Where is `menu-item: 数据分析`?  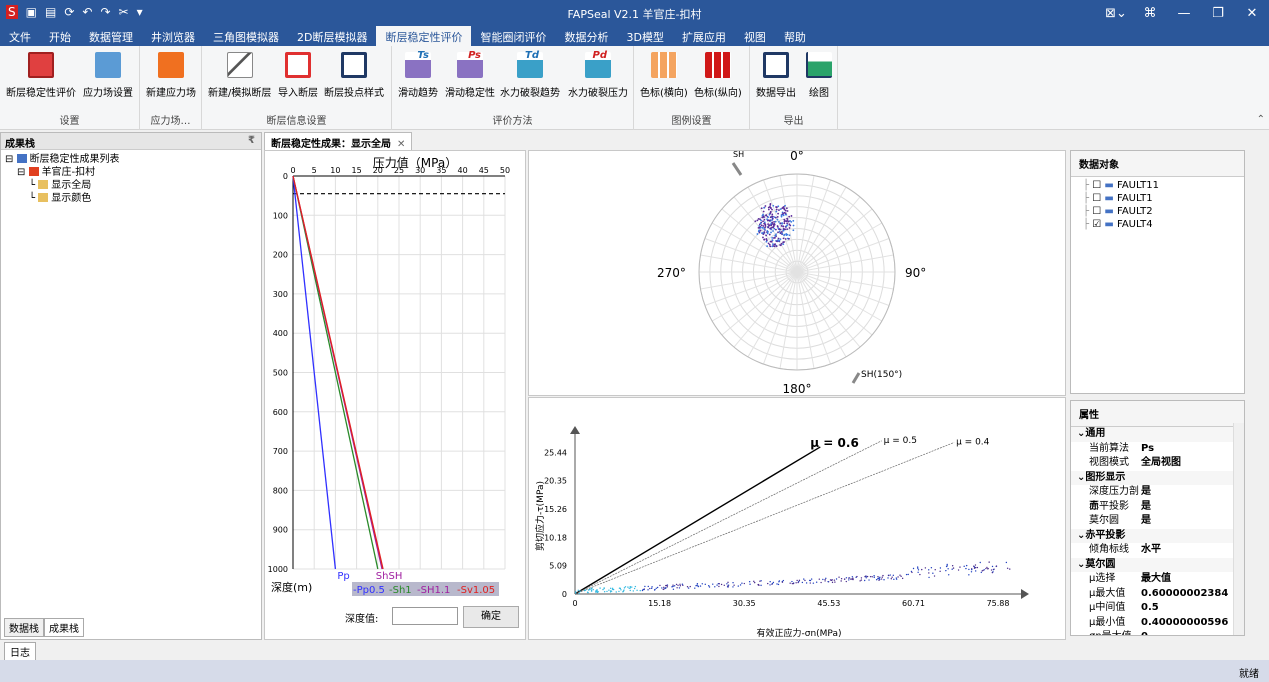
menu-item: 数据分析 is located at coordinates (586, 36).